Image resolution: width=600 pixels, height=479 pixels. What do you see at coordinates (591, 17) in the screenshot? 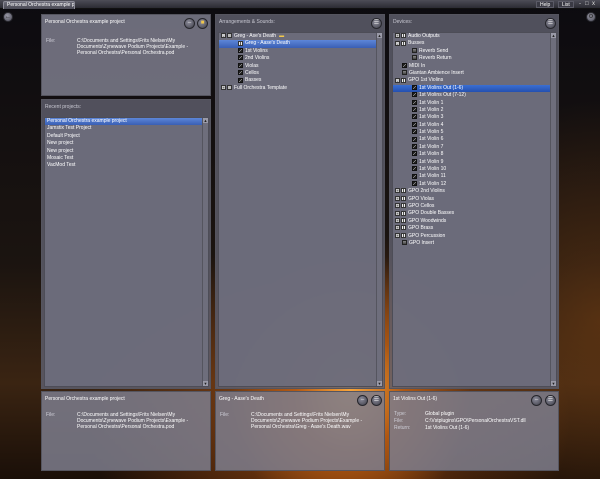
I see `settings-icon: ⚙` at bounding box center [591, 17].